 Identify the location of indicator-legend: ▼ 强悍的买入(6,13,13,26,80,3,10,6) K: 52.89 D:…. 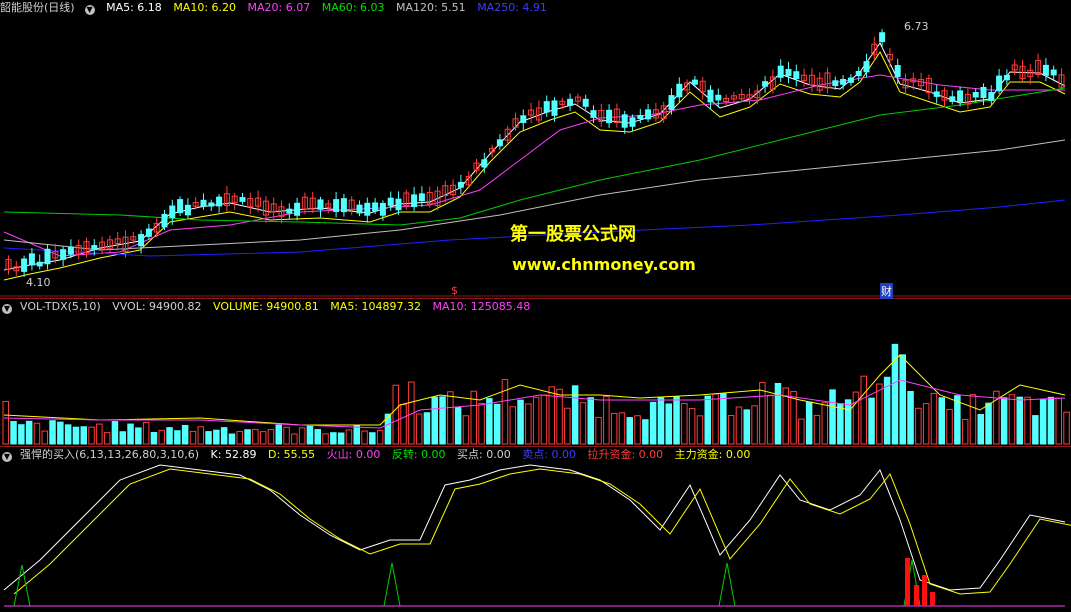
(379, 455).